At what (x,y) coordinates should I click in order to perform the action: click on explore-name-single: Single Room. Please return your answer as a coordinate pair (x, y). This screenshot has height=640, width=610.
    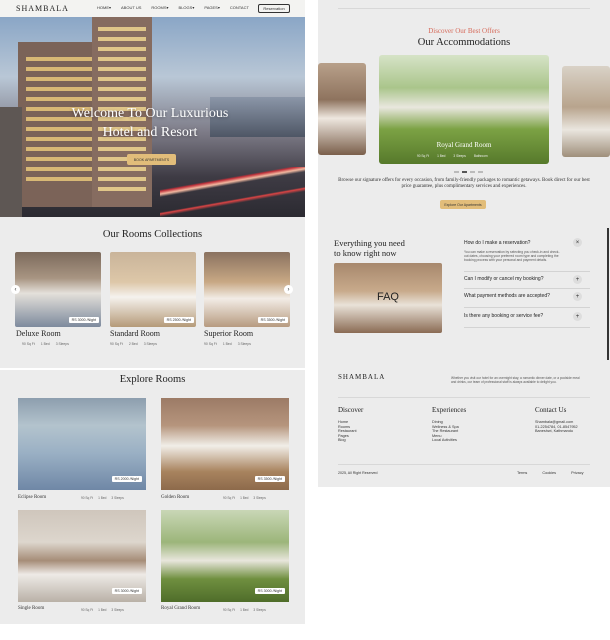
    Looking at the image, I should click on (31, 608).